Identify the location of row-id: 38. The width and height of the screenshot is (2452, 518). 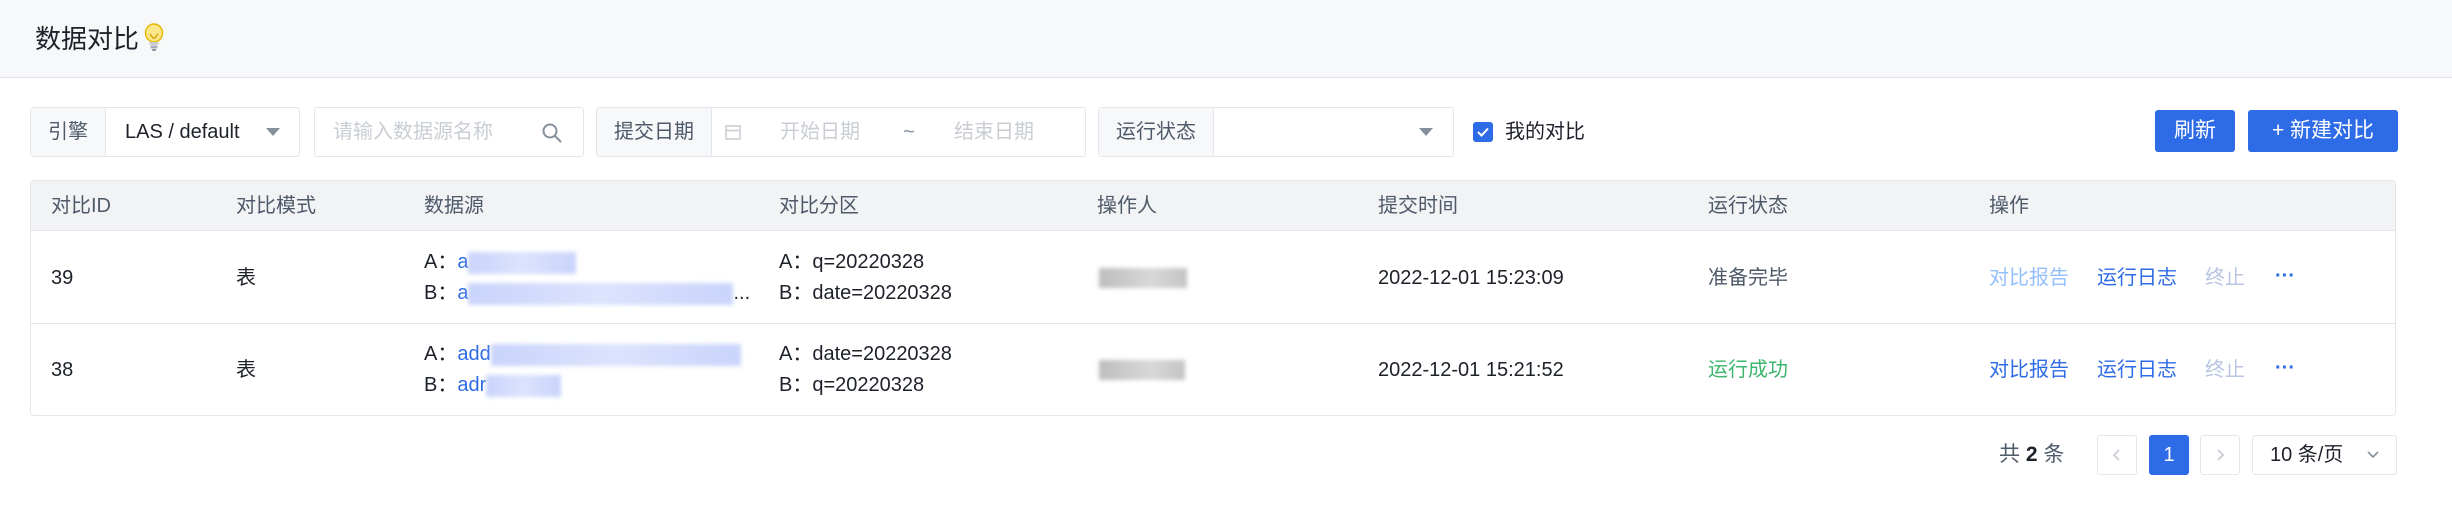
(62, 370).